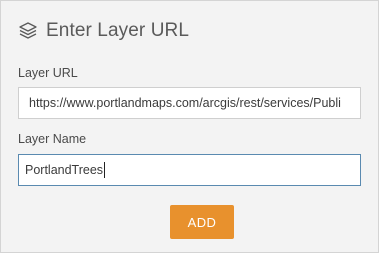  Describe the element at coordinates (202, 222) in the screenshot. I see `add-button: ADD` at that location.